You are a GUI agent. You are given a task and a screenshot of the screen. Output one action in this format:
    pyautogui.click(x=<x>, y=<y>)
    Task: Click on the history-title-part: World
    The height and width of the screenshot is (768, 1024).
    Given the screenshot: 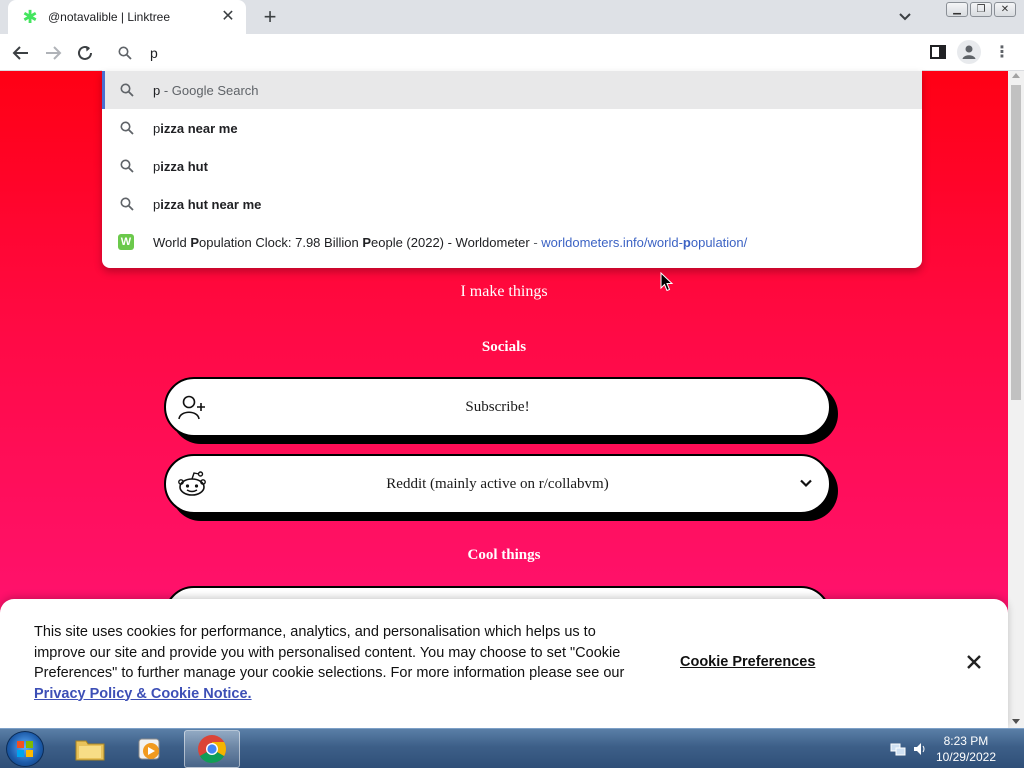 What is the action you would take?
    pyautogui.click(x=172, y=242)
    